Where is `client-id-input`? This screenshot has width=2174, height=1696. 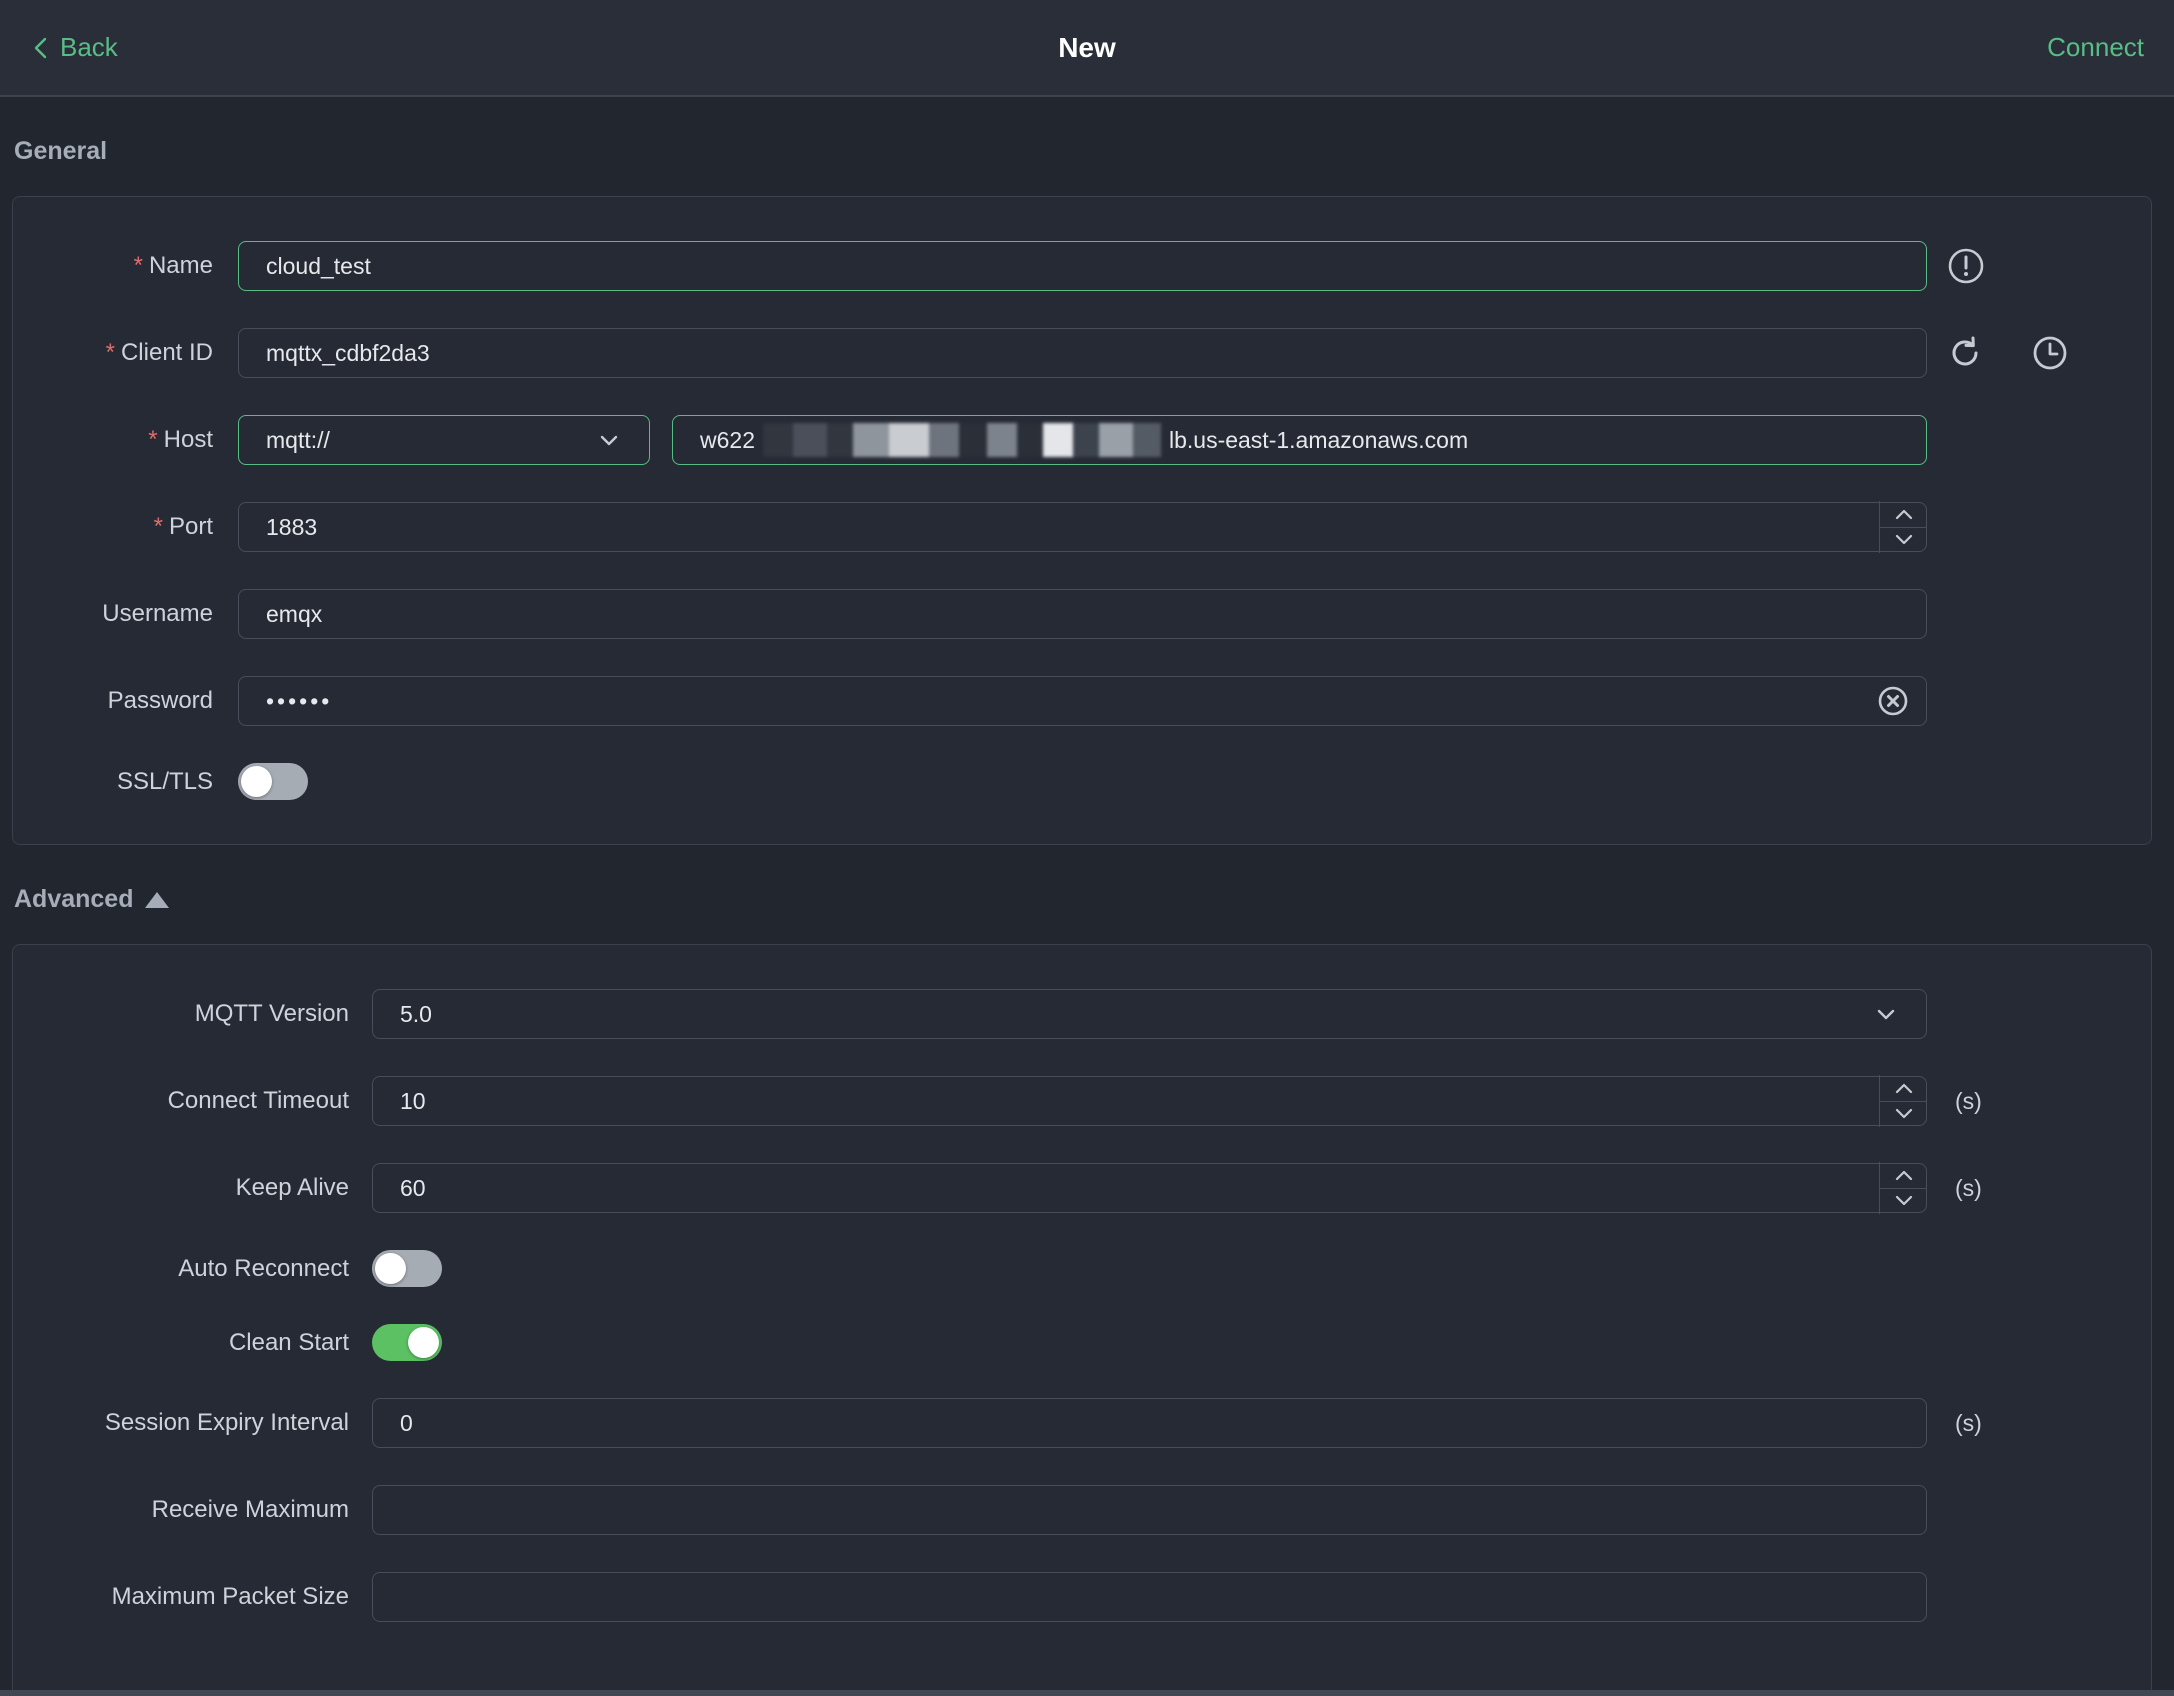
client-id-input is located at coordinates (1082, 353).